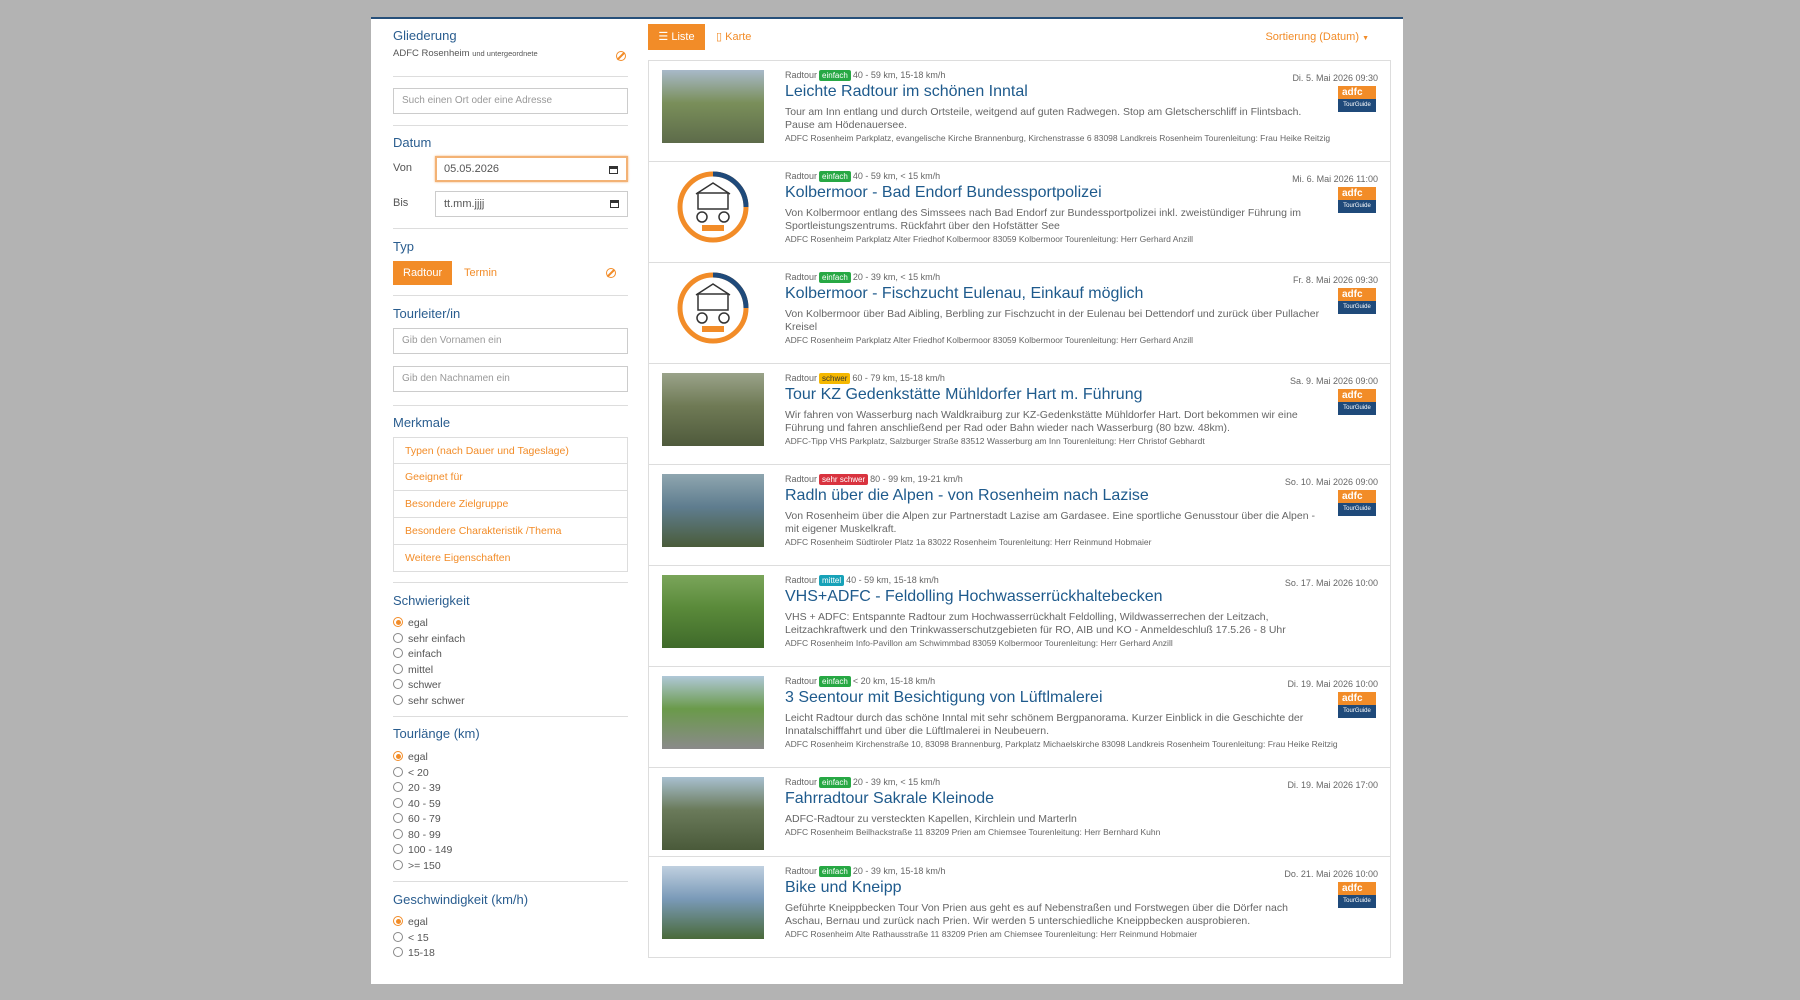 The height and width of the screenshot is (1000, 1800). I want to click on clear-org-icon, so click(621, 56).